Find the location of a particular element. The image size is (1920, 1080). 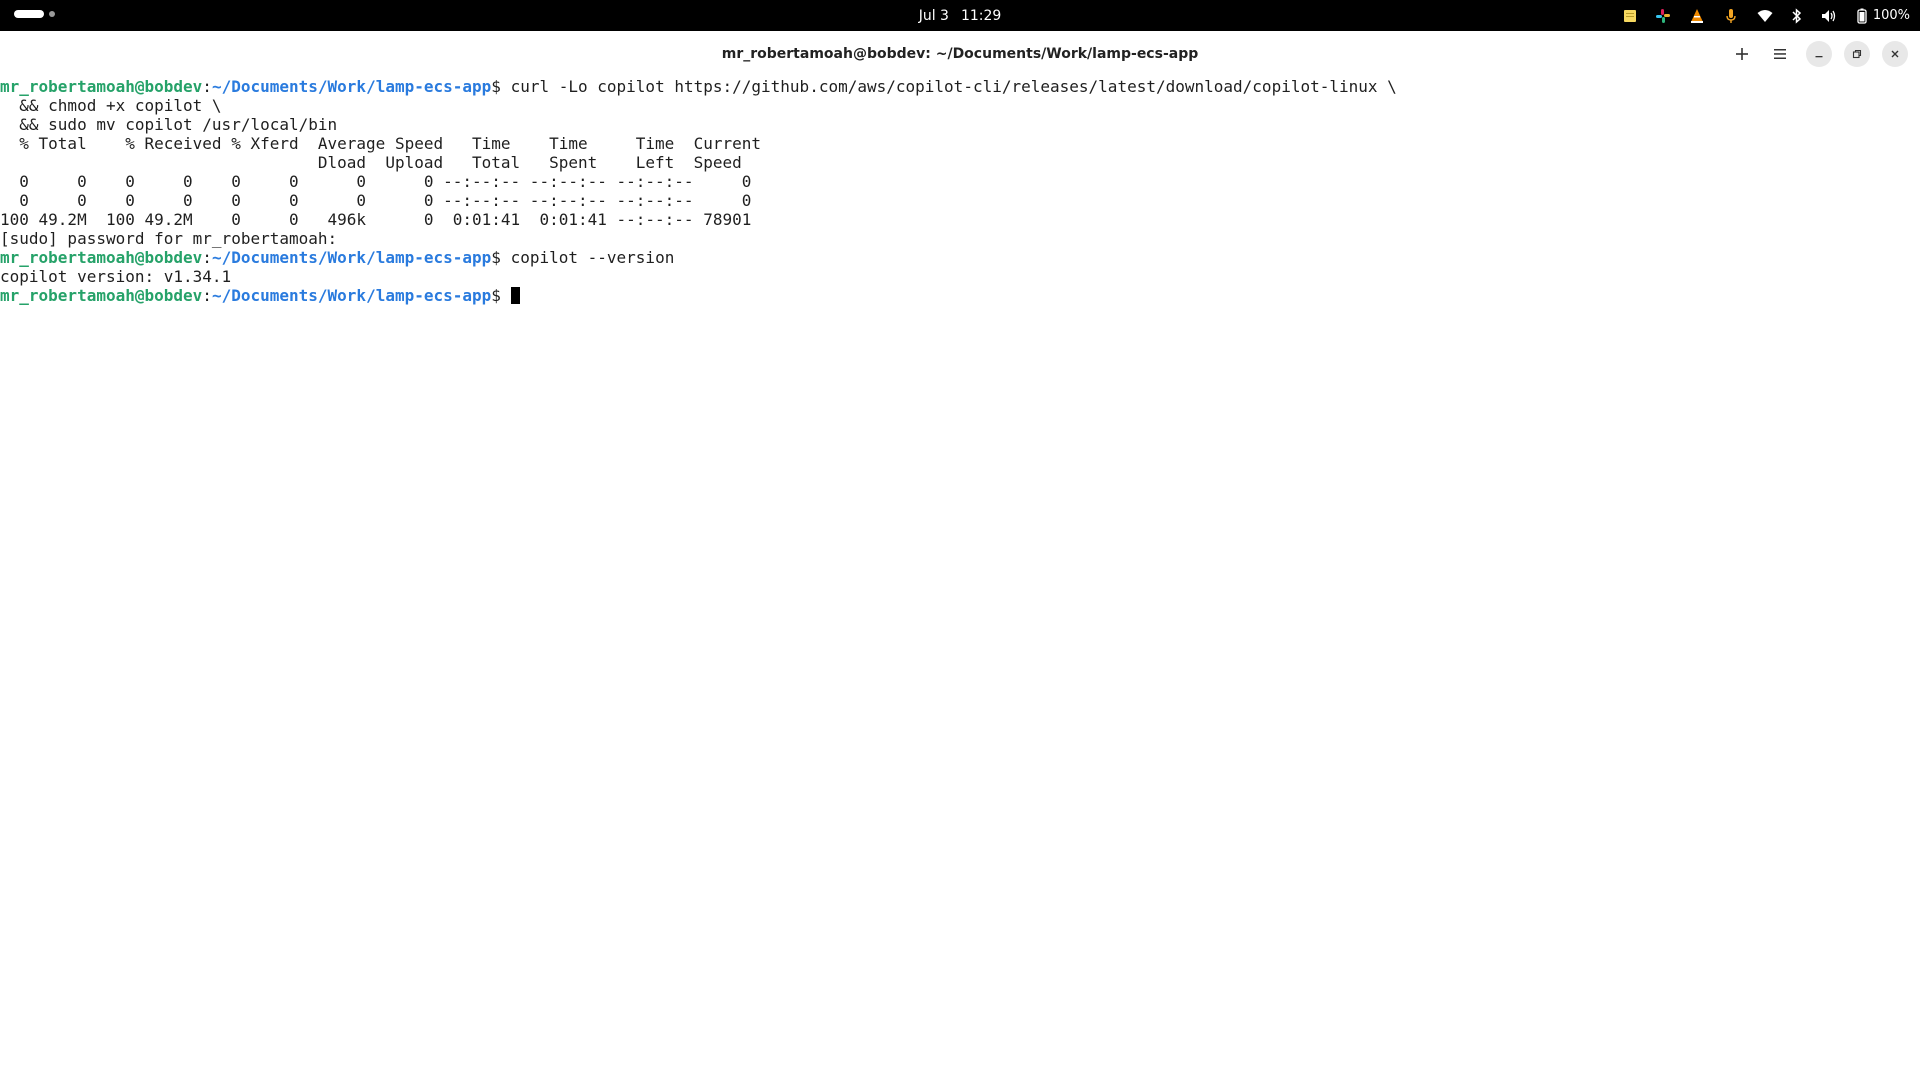

vlc-icon is located at coordinates (1697, 15).